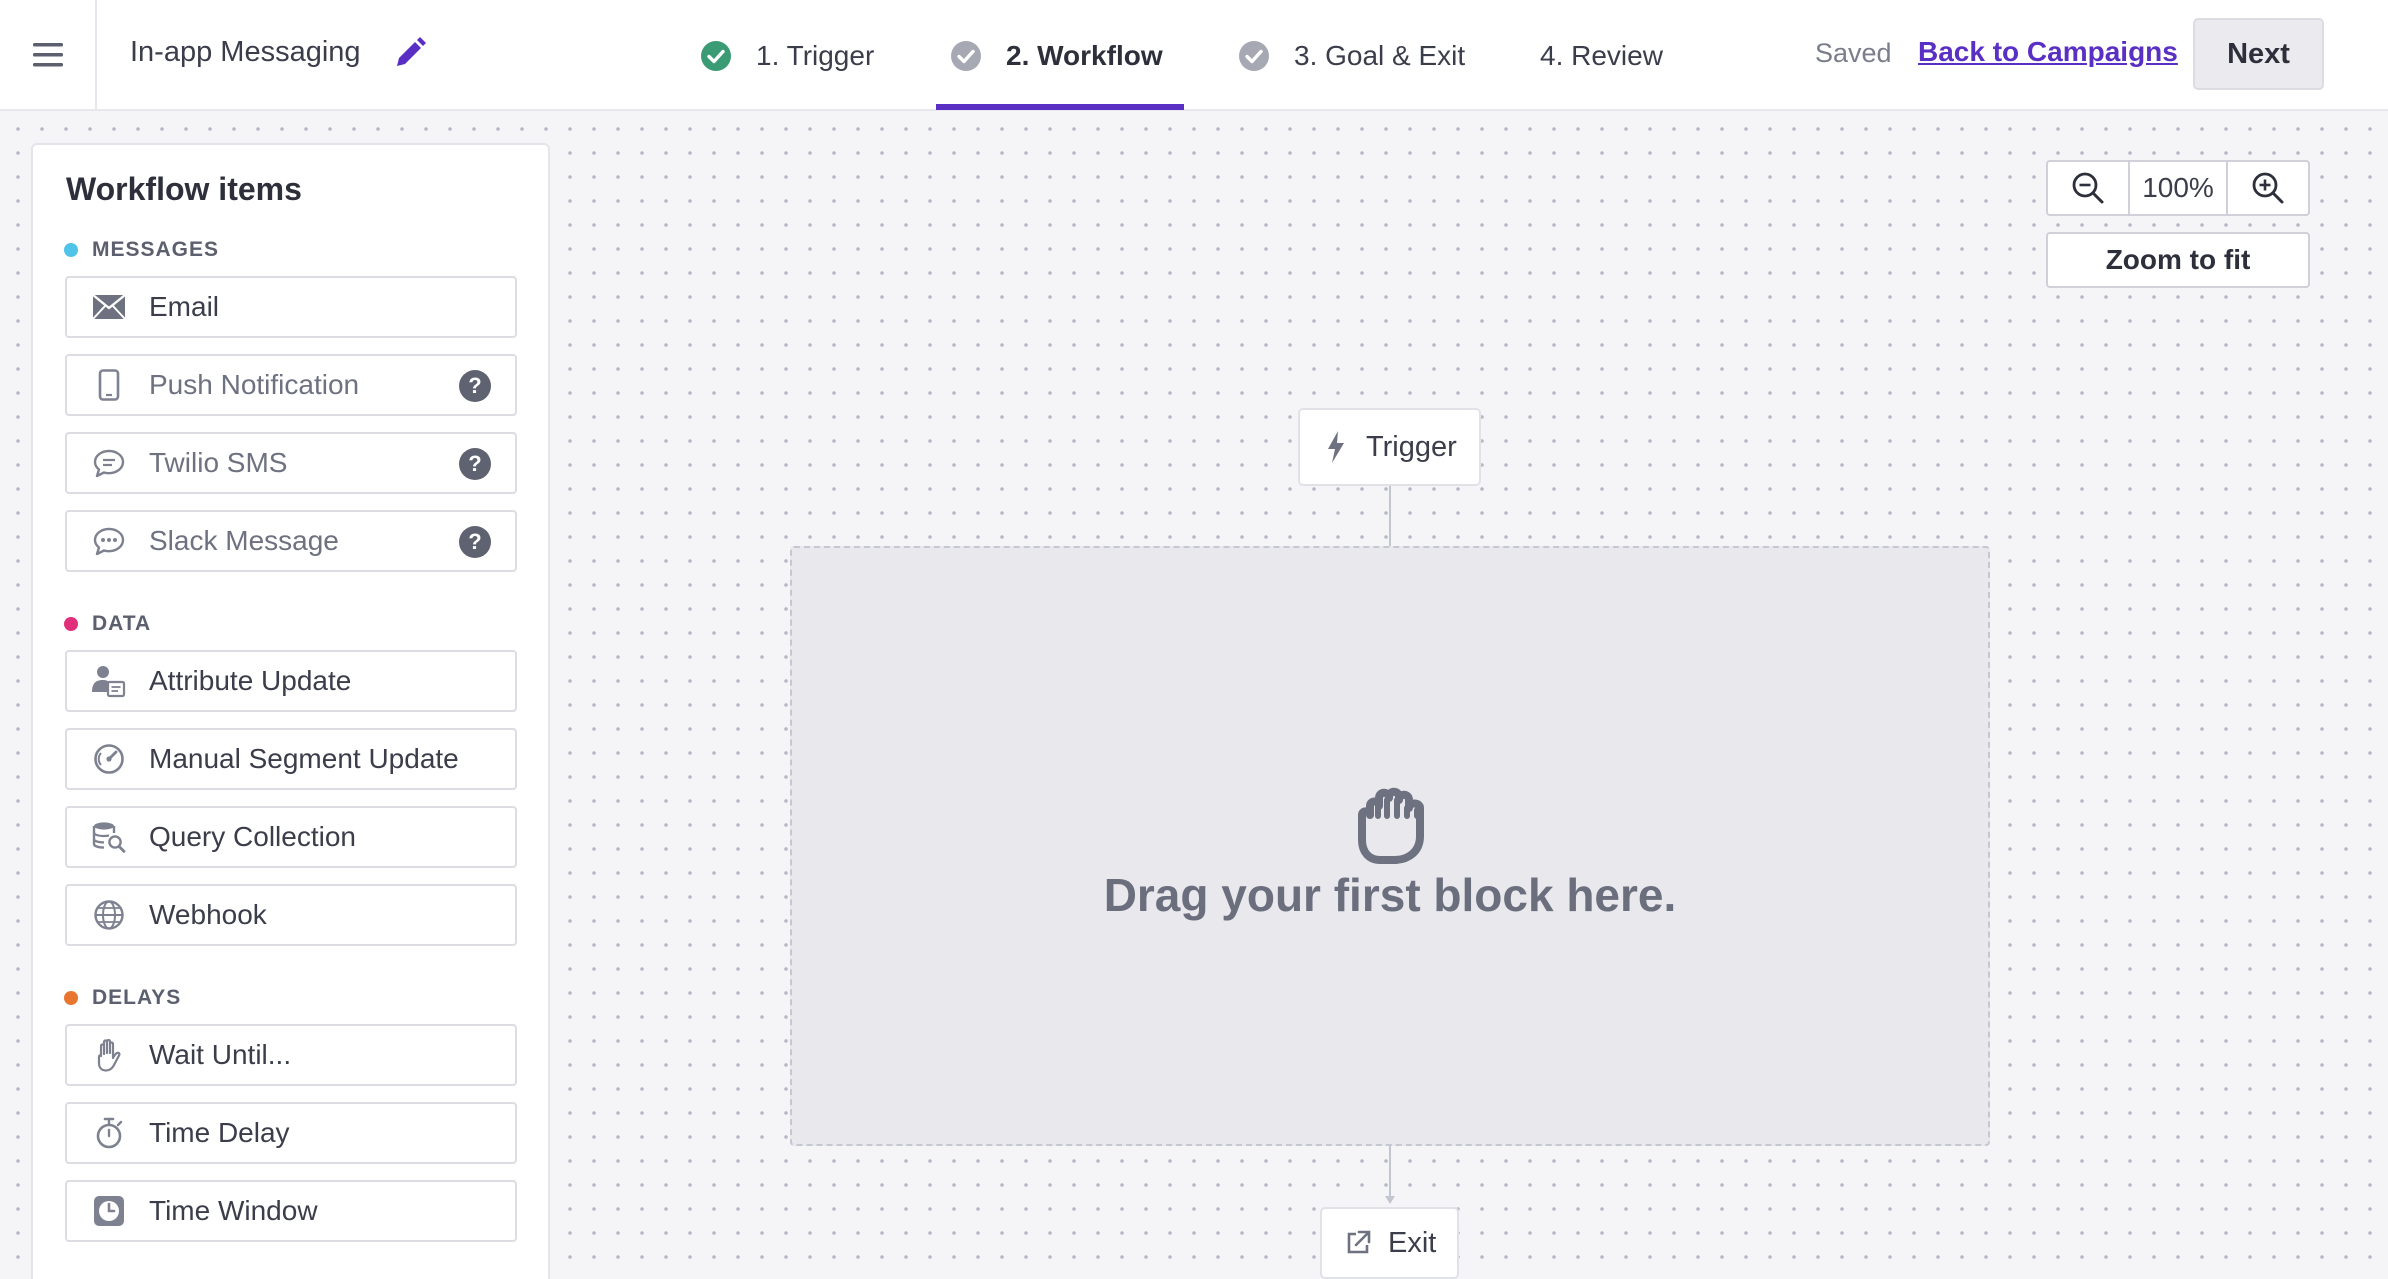 The height and width of the screenshot is (1279, 2388). I want to click on section-data: DATA, so click(107, 624).